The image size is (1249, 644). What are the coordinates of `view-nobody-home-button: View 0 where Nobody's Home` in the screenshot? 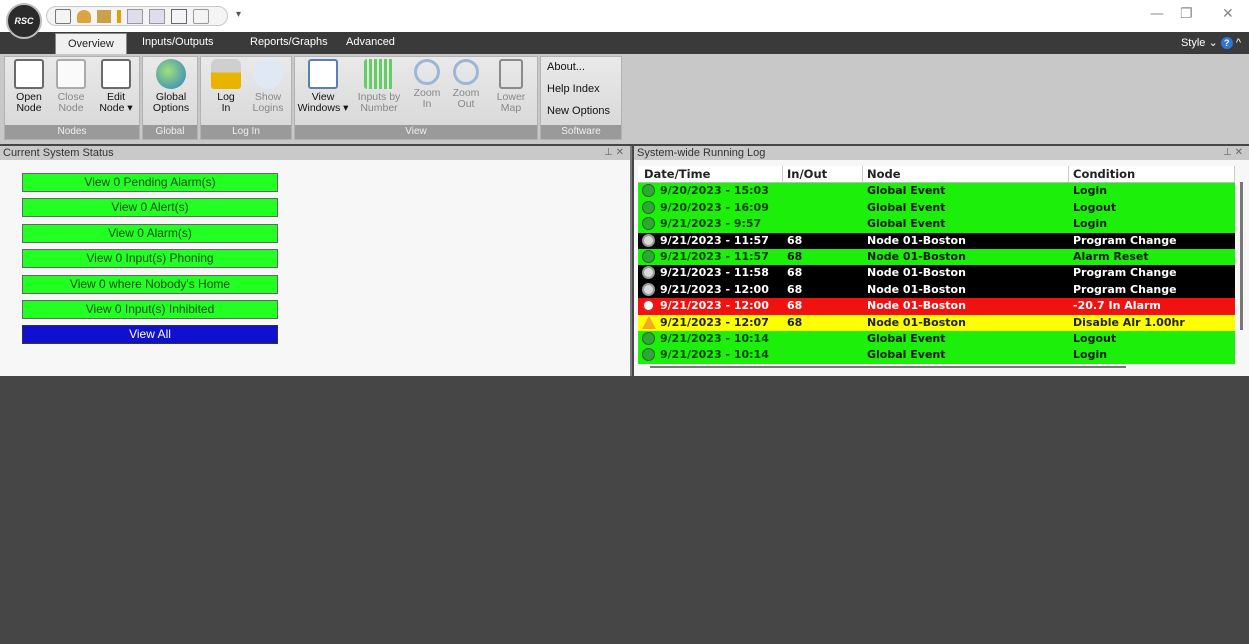 It's located at (150, 284).